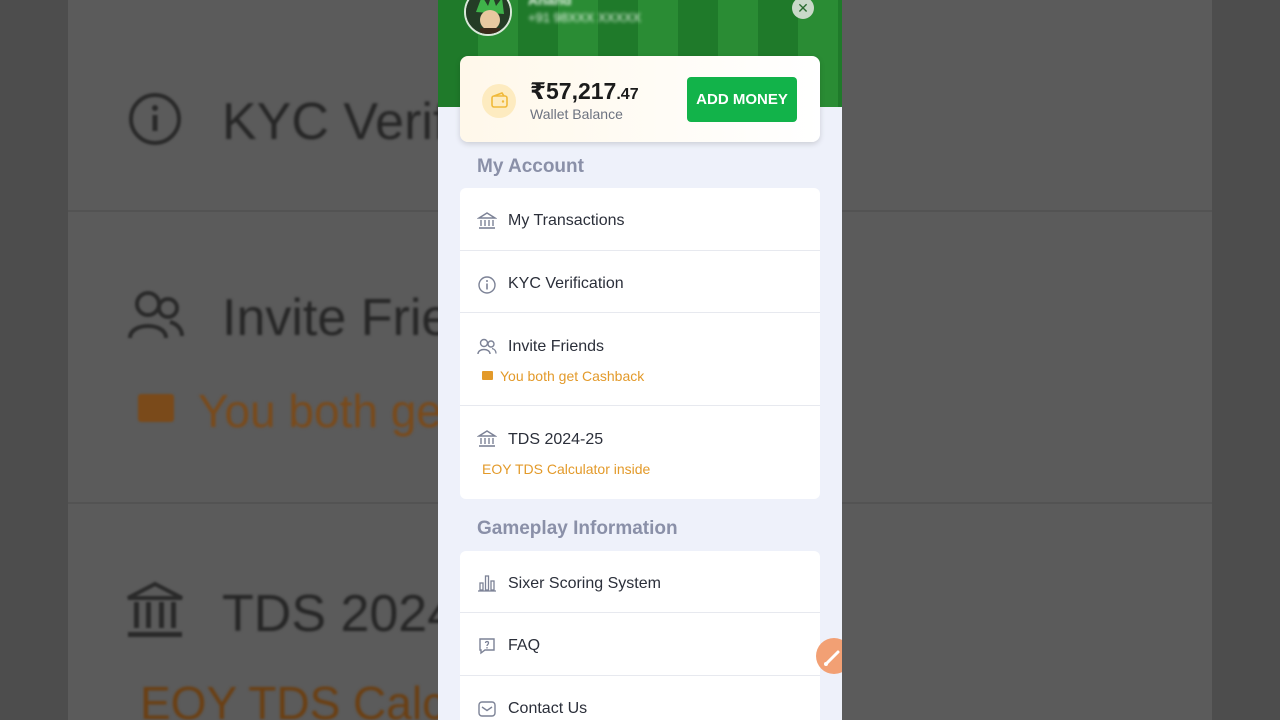 Image resolution: width=1280 pixels, height=720 pixels. I want to click on menu-item-sixer-scoring-system: Sixer Scoring System, so click(640, 582).